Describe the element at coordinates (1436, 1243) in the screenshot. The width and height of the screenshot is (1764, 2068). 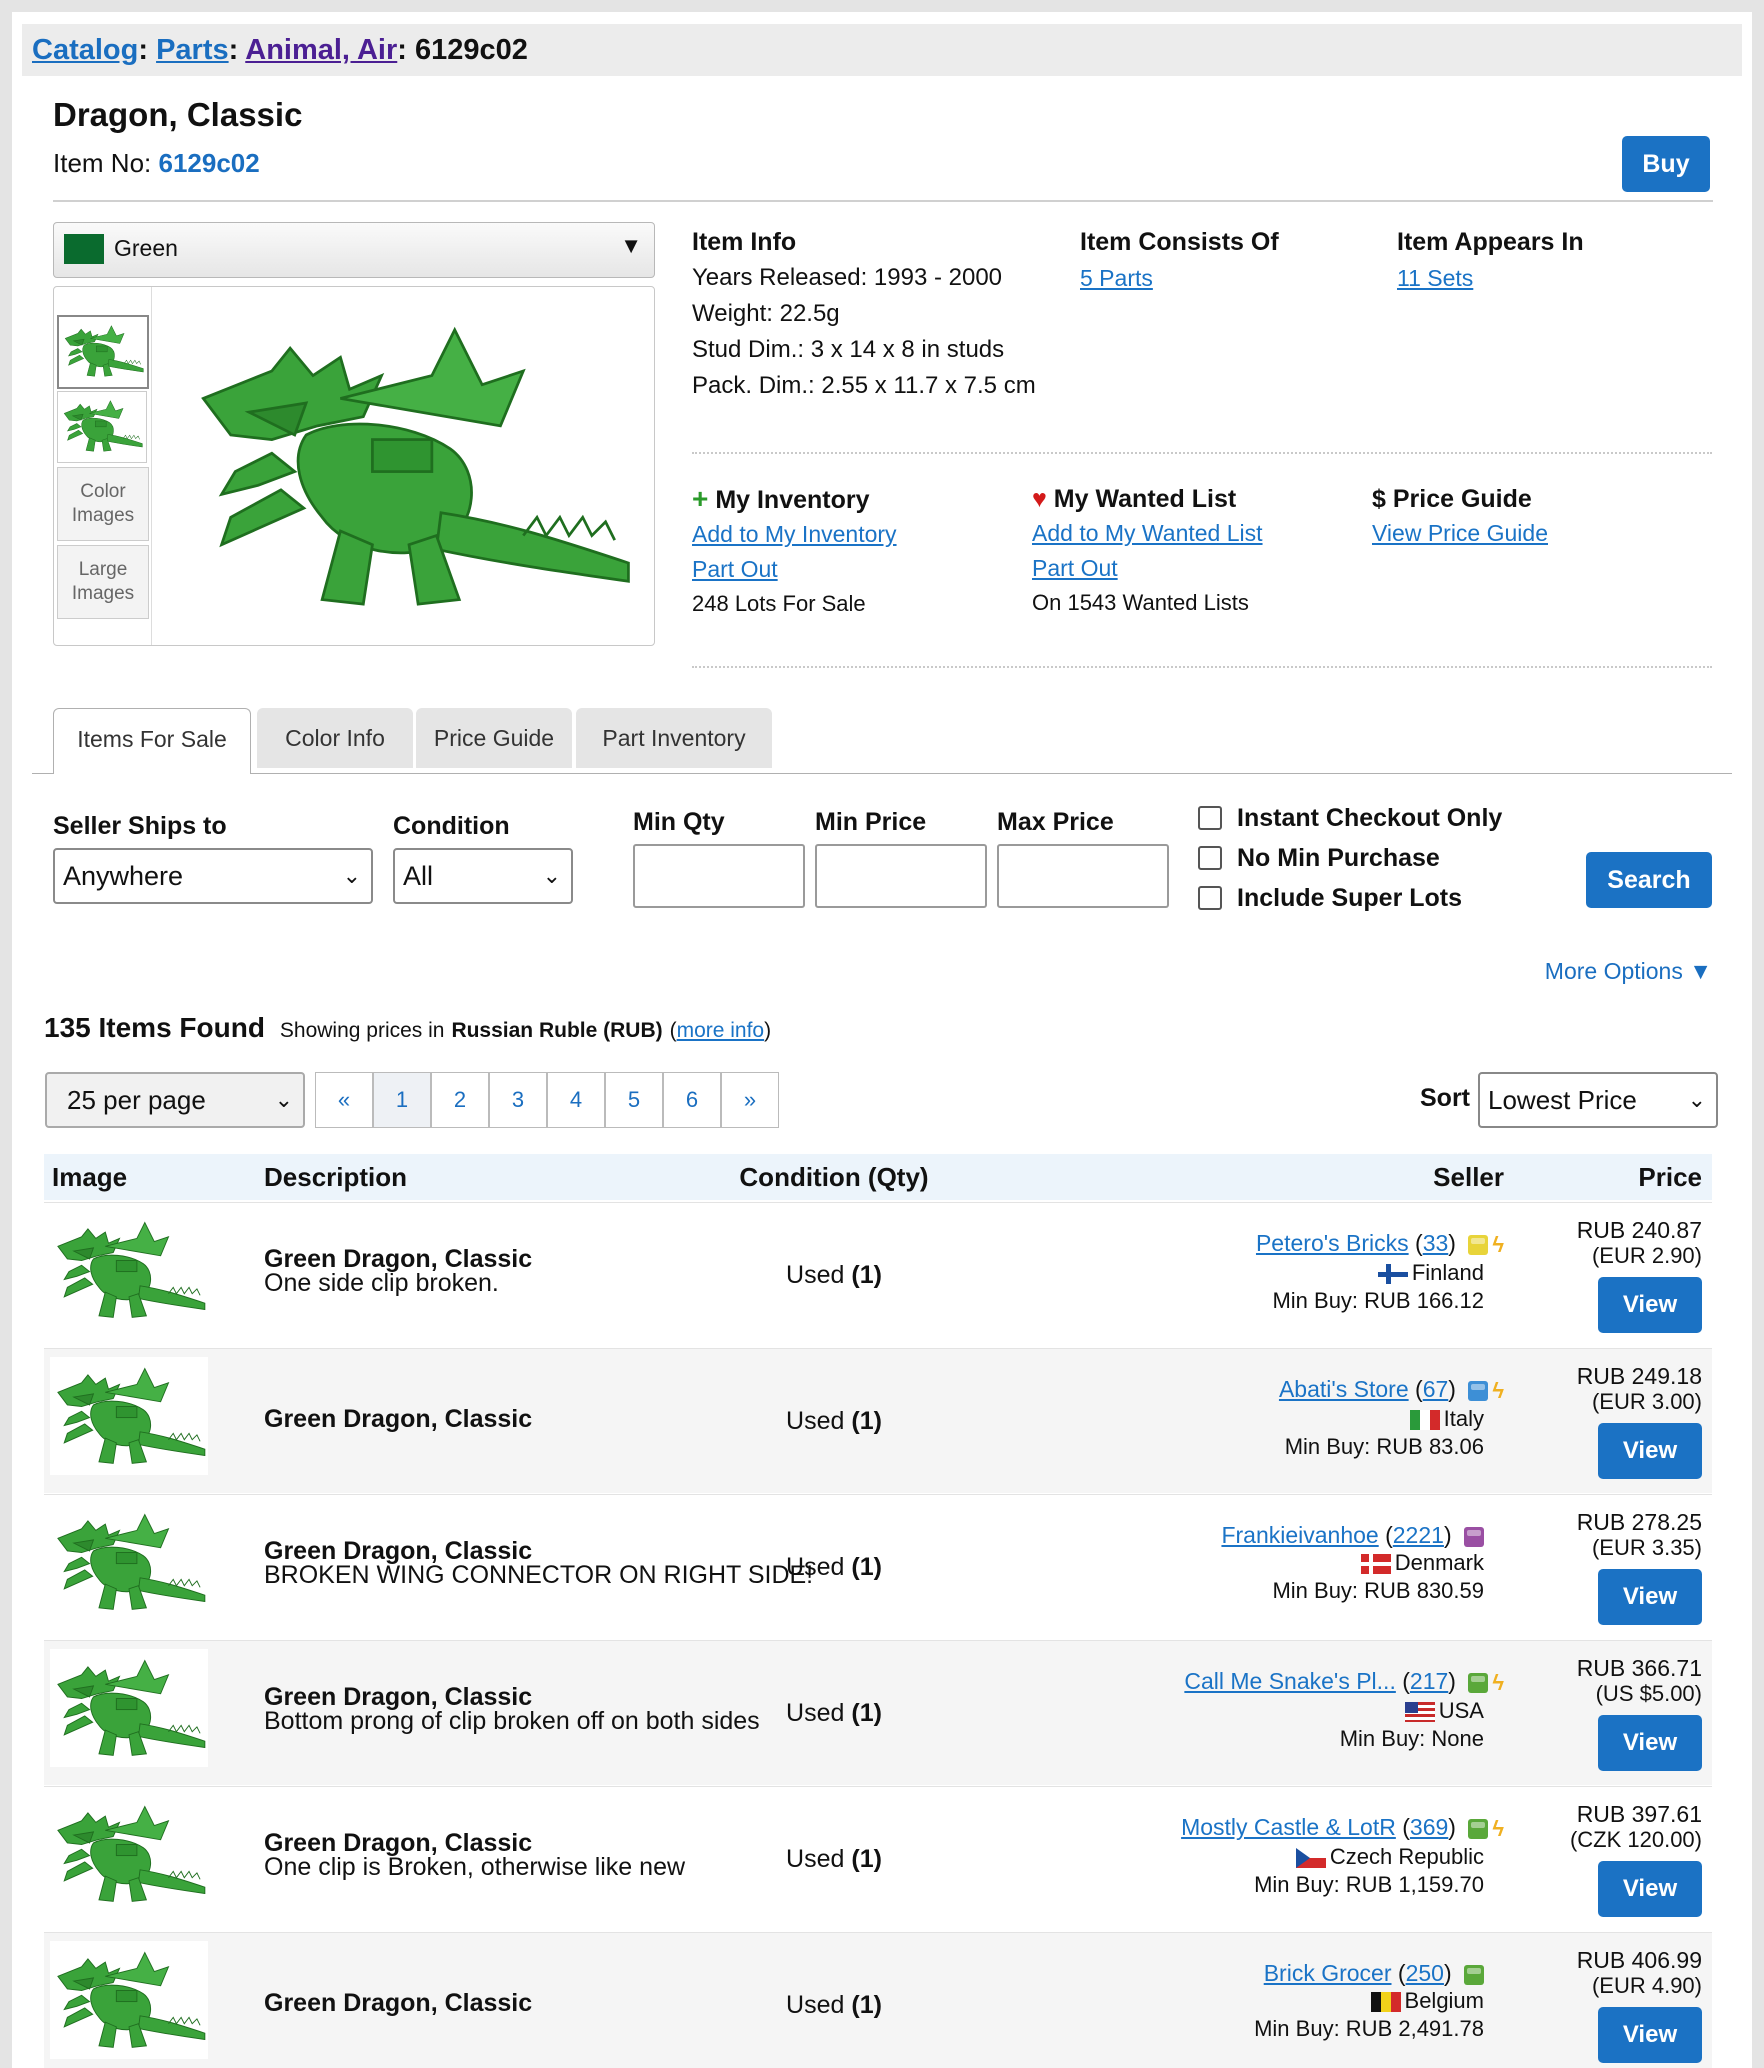
I see `seller-feedback-link: 33` at that location.